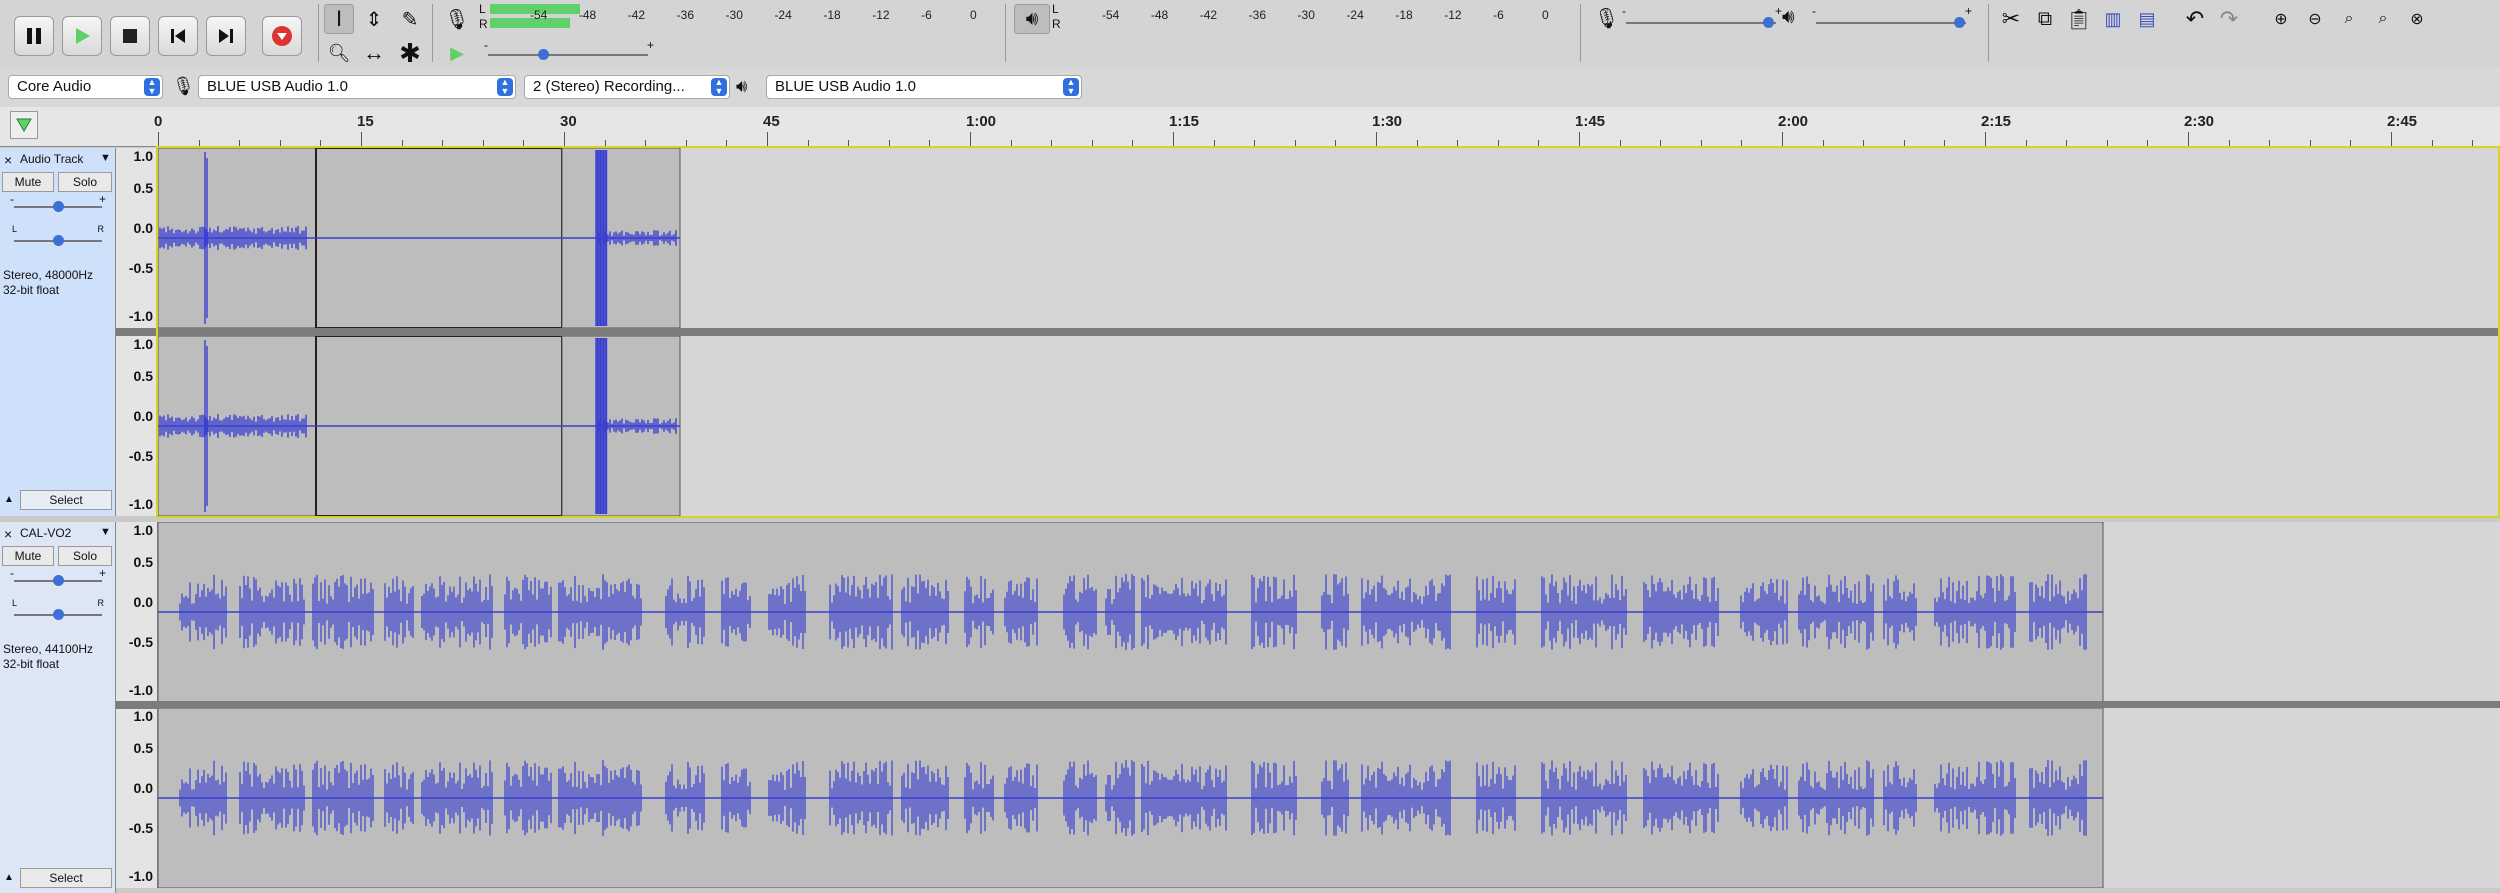 This screenshot has height=893, width=2500. Describe the element at coordinates (374, 53) in the screenshot. I see `time-shift-tool: ↔` at that location.